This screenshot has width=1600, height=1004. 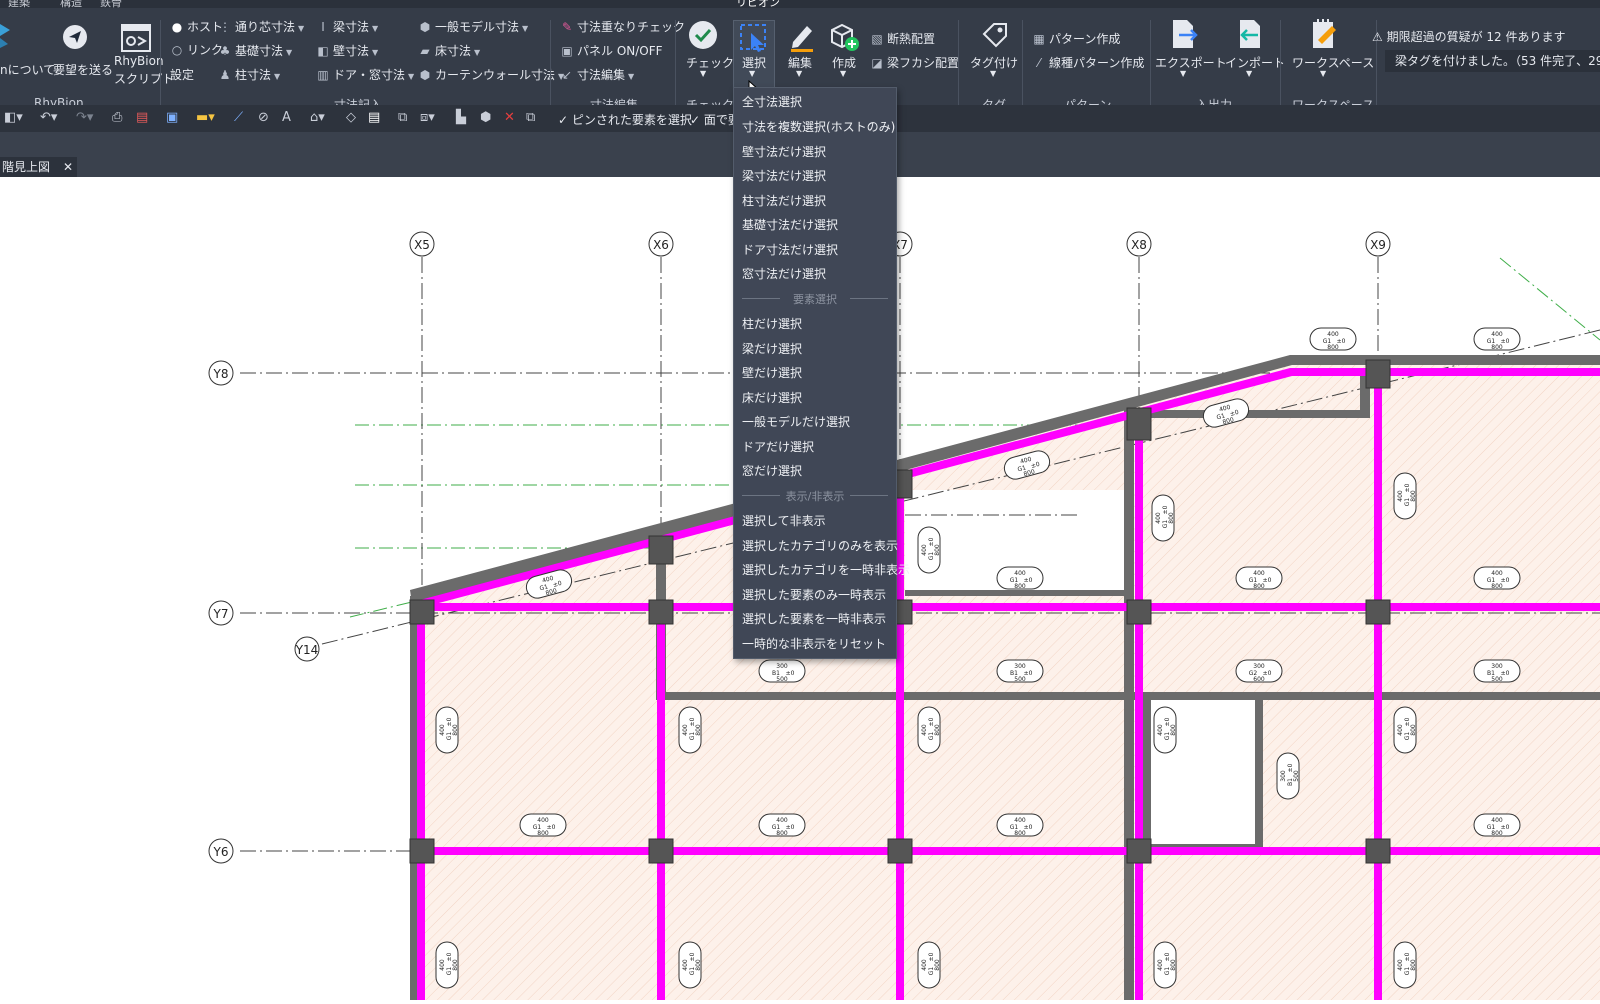 I want to click on section-icon: ◇, so click(x=351, y=117).